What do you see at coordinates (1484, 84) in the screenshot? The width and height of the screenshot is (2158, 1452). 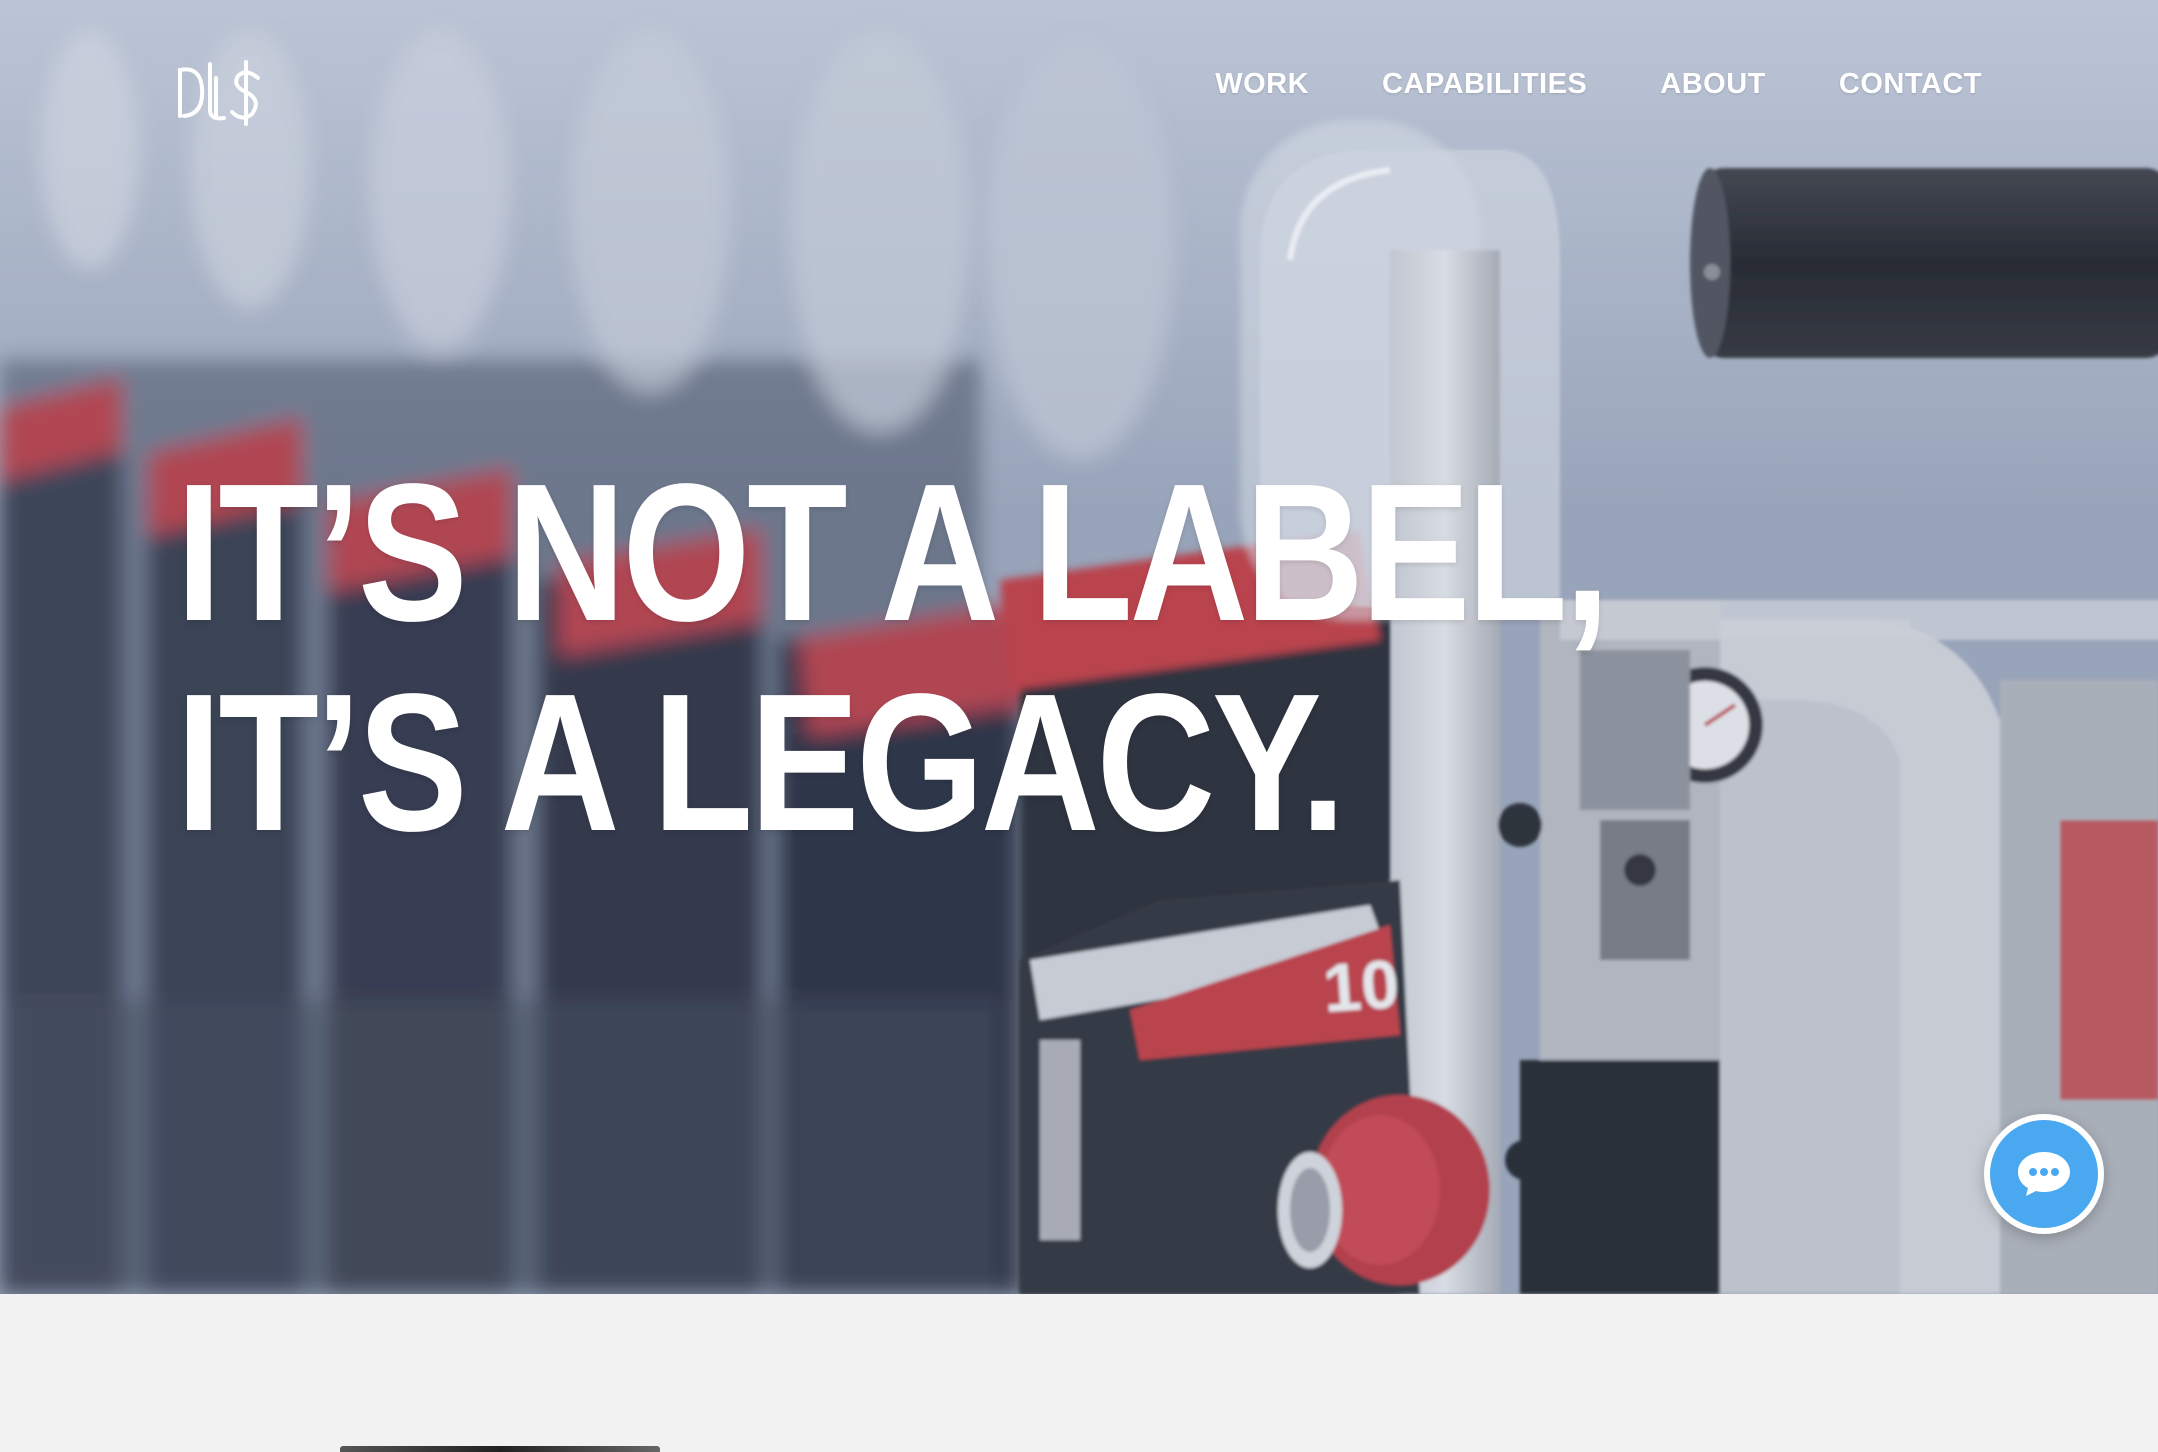 I see `nav-item-capabilities: CAPABILITIES` at bounding box center [1484, 84].